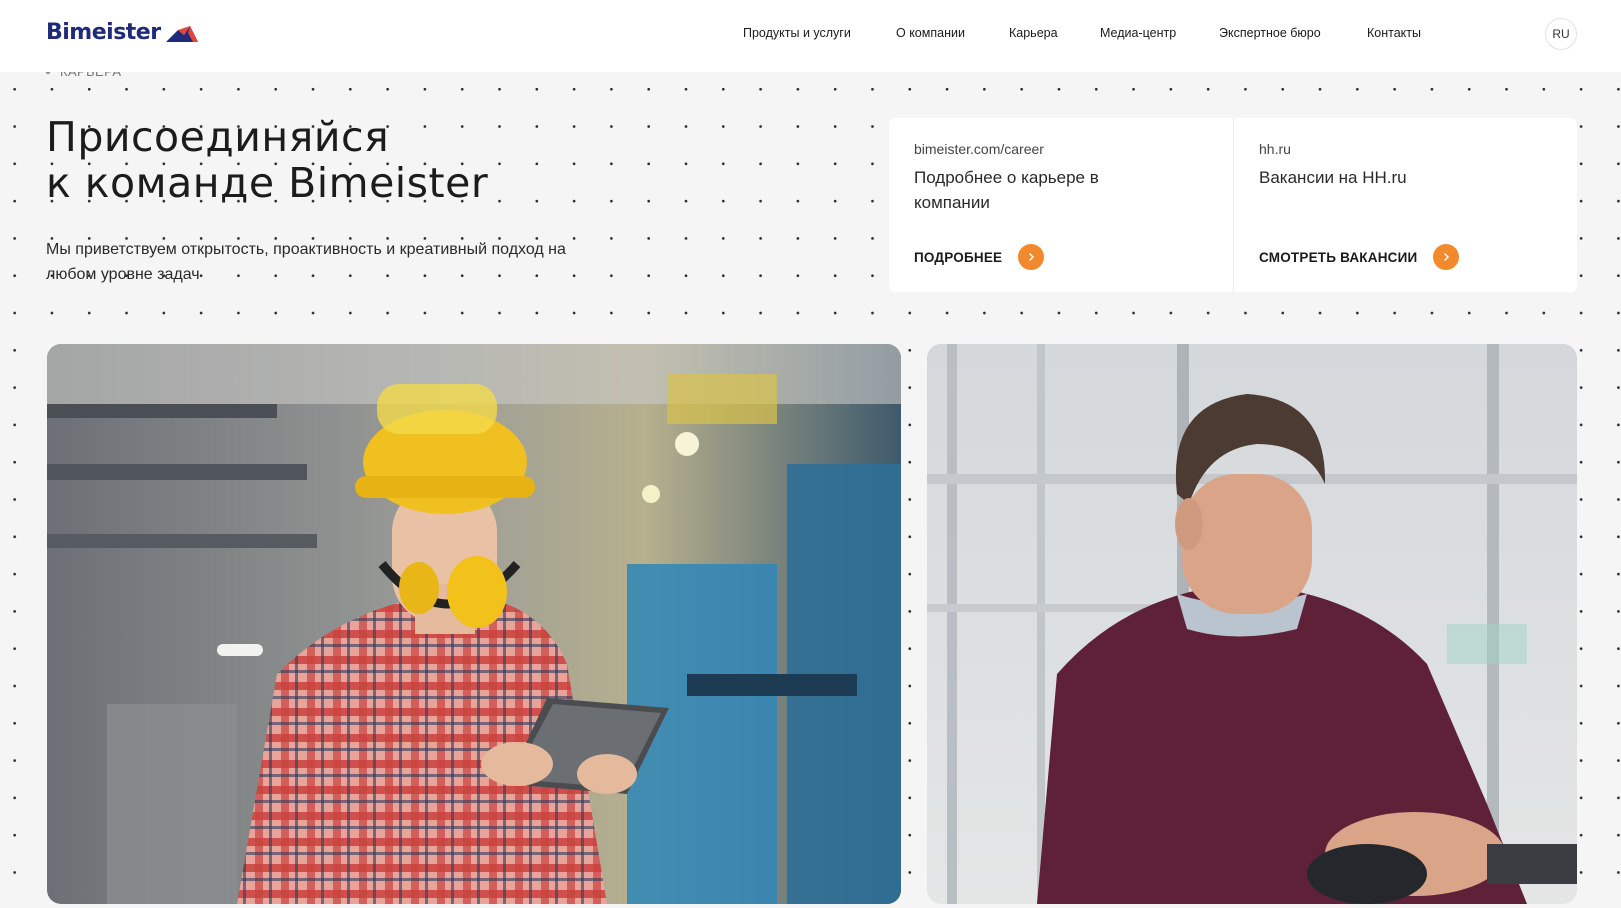 The height and width of the screenshot is (908, 1621). Describe the element at coordinates (1138, 33) in the screenshot. I see `nav-item-media: Медиа-центр` at that location.